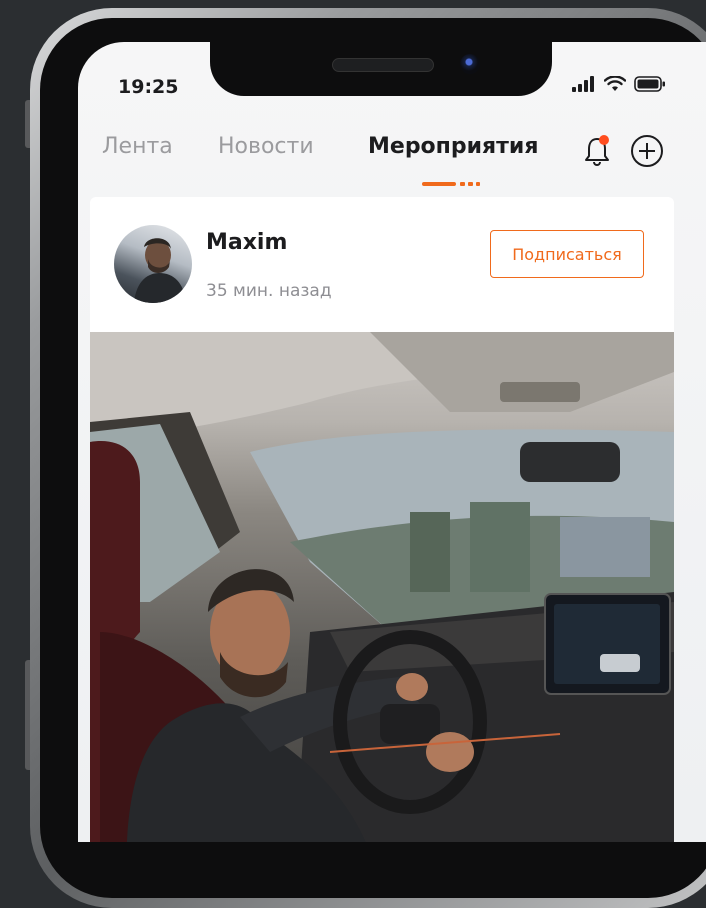  I want to click on status-icons, so click(619, 84).